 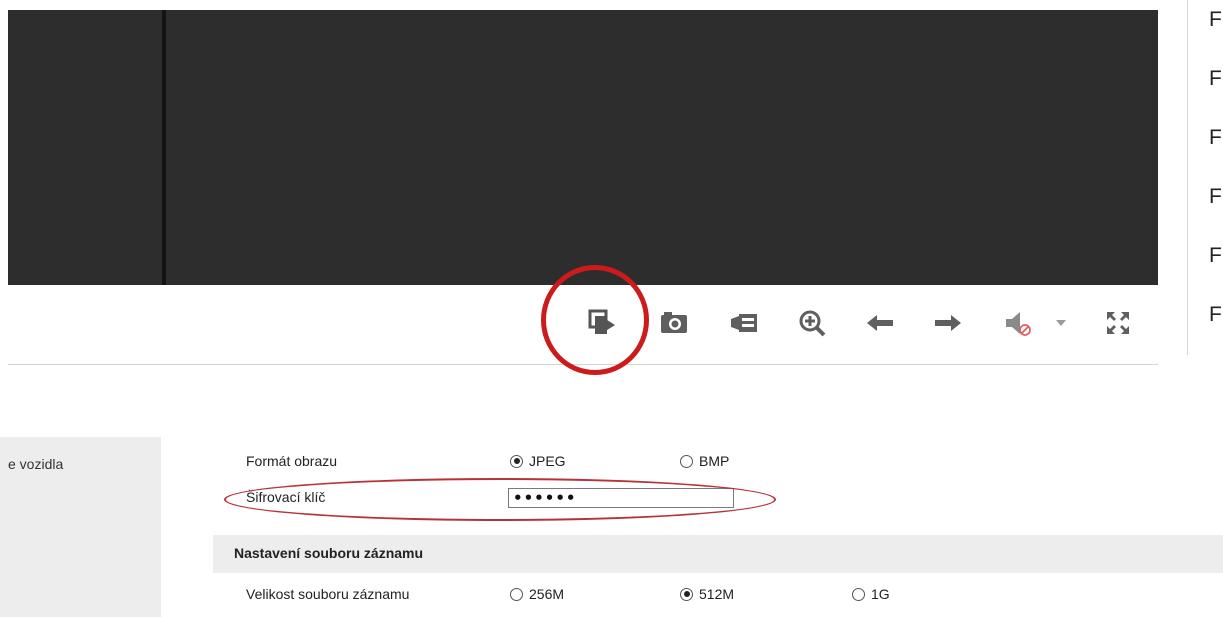 What do you see at coordinates (812, 323) in the screenshot?
I see `zoom-in-icon` at bounding box center [812, 323].